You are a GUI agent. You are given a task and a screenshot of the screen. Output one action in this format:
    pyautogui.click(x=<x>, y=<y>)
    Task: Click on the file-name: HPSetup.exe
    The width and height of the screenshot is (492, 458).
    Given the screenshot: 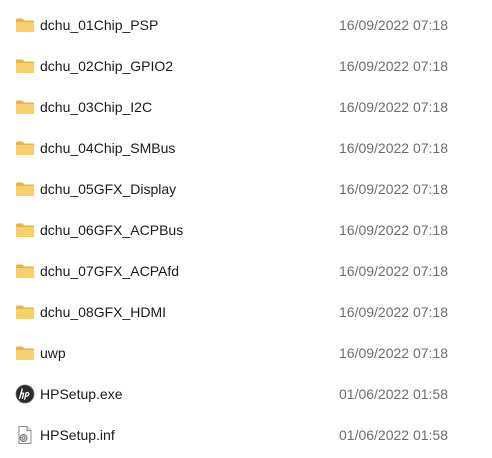 What is the action you would take?
    pyautogui.click(x=81, y=393)
    